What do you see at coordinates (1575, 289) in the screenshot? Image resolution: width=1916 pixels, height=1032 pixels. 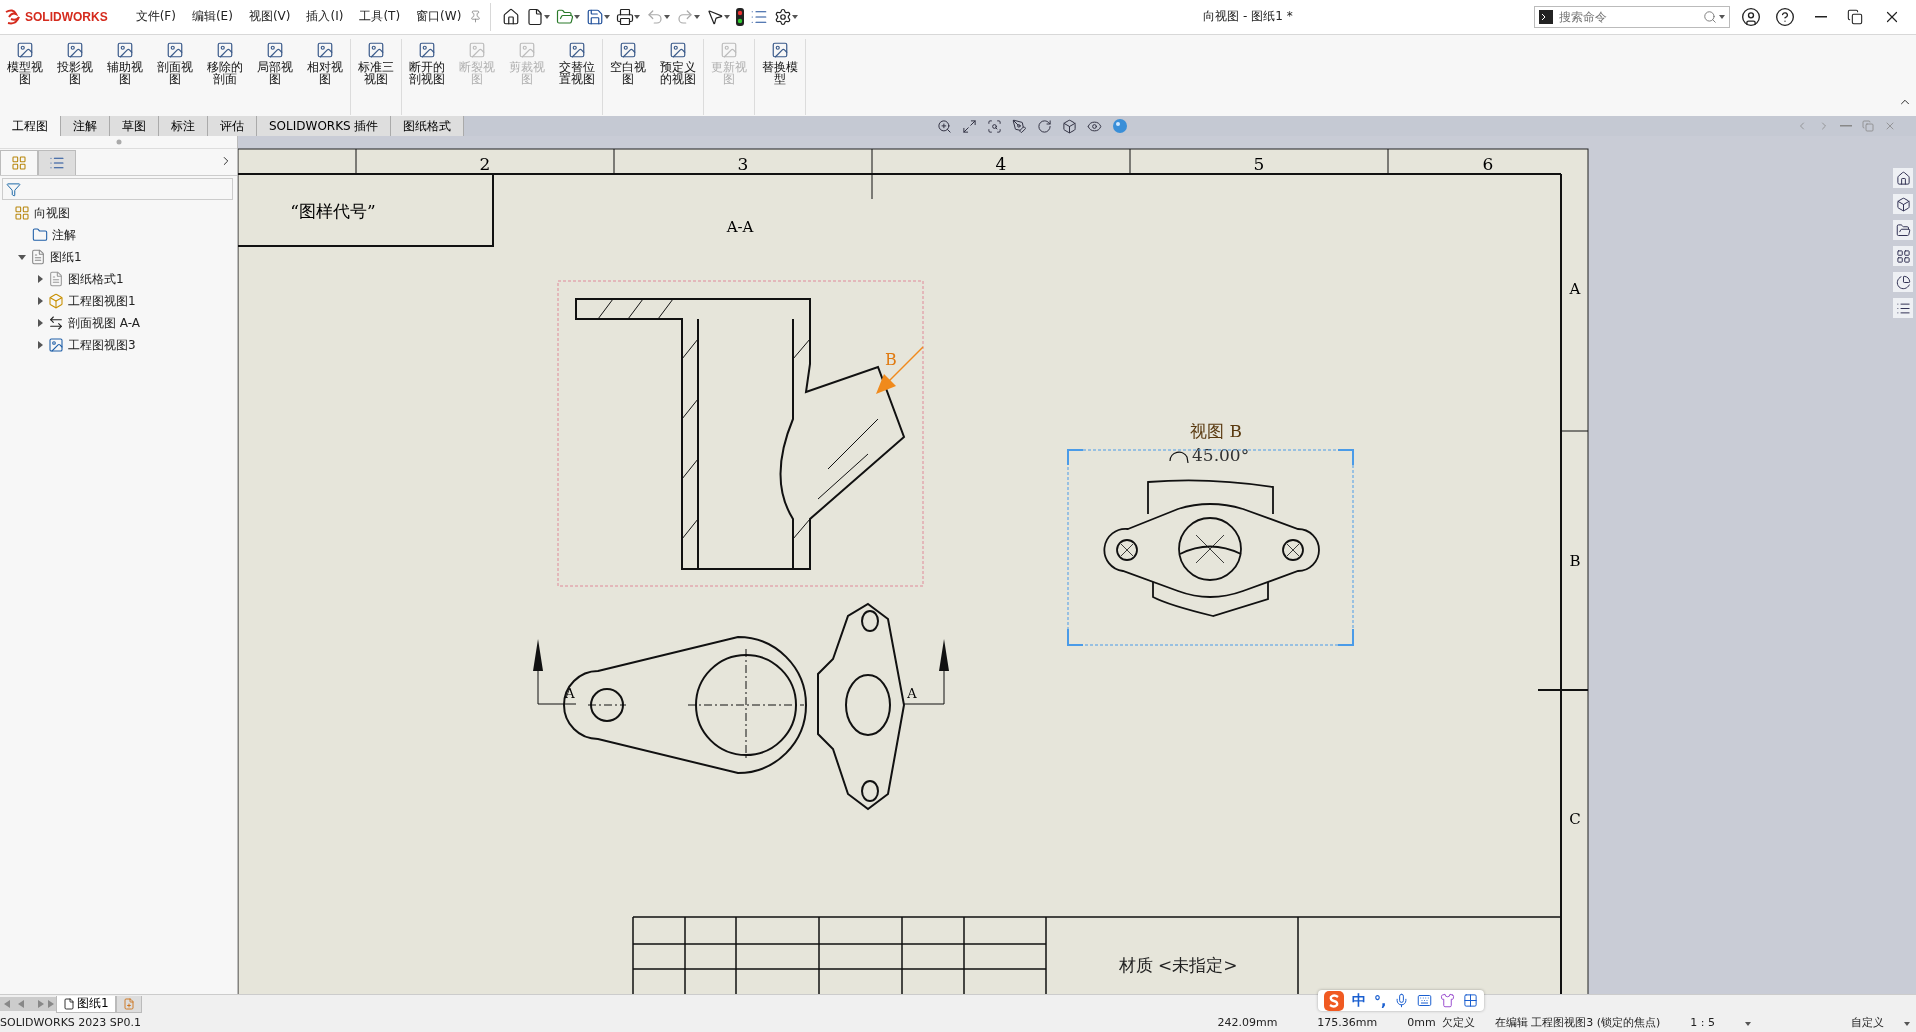 I see `zone-letter: A` at bounding box center [1575, 289].